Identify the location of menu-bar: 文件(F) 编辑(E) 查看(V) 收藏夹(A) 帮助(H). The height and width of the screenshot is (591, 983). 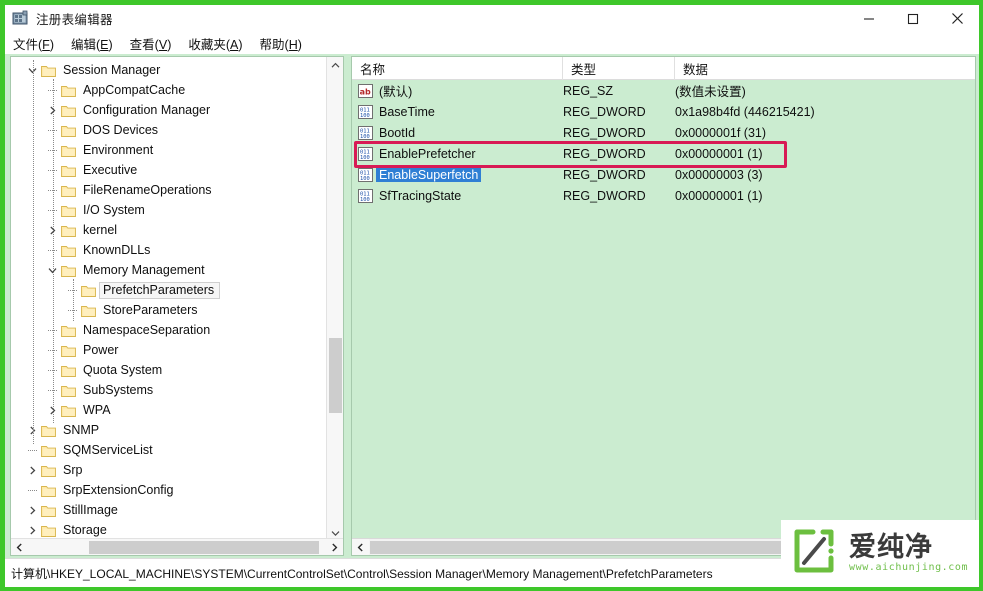
(492, 43).